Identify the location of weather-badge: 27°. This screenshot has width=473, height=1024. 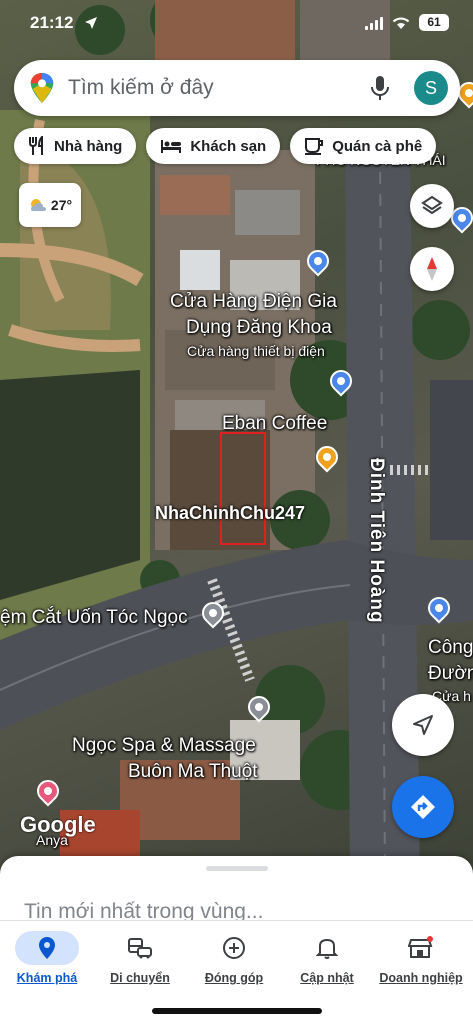
(50, 205).